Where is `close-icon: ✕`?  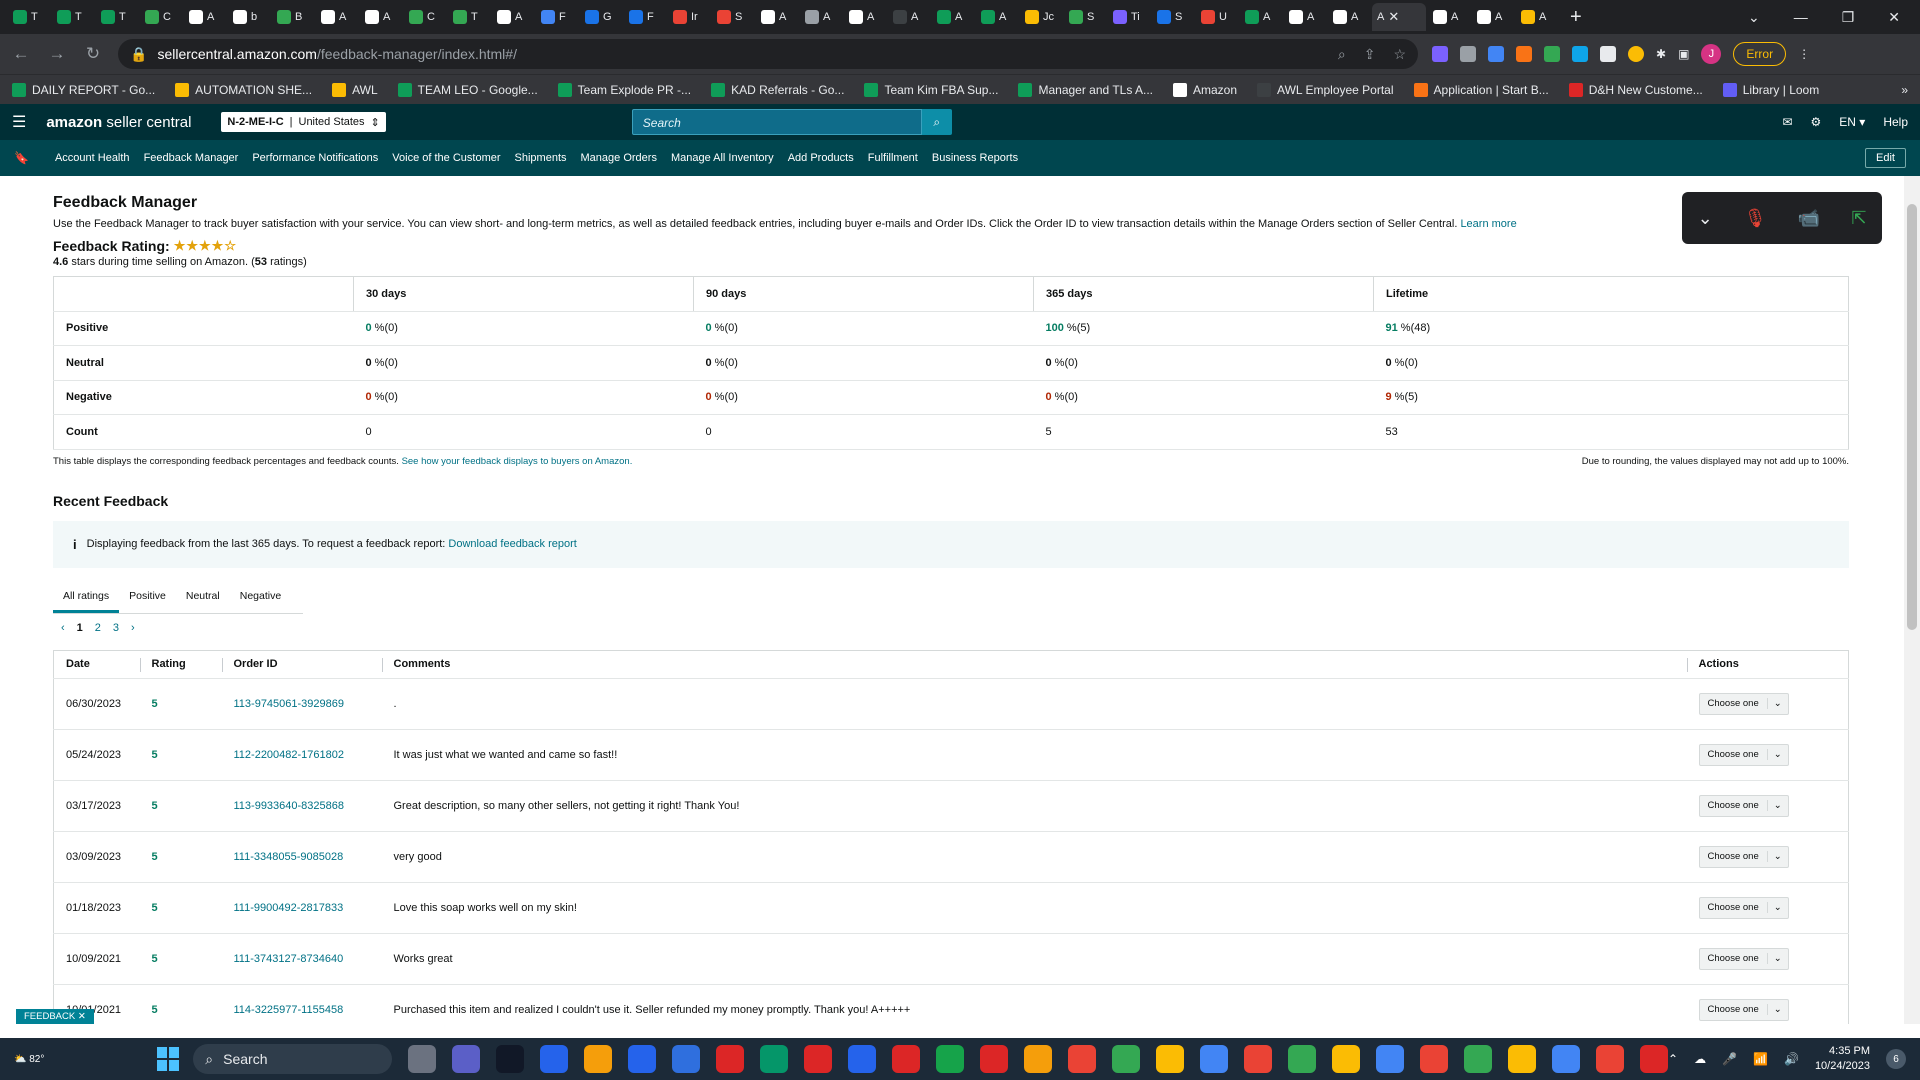 close-icon: ✕ is located at coordinates (1393, 17).